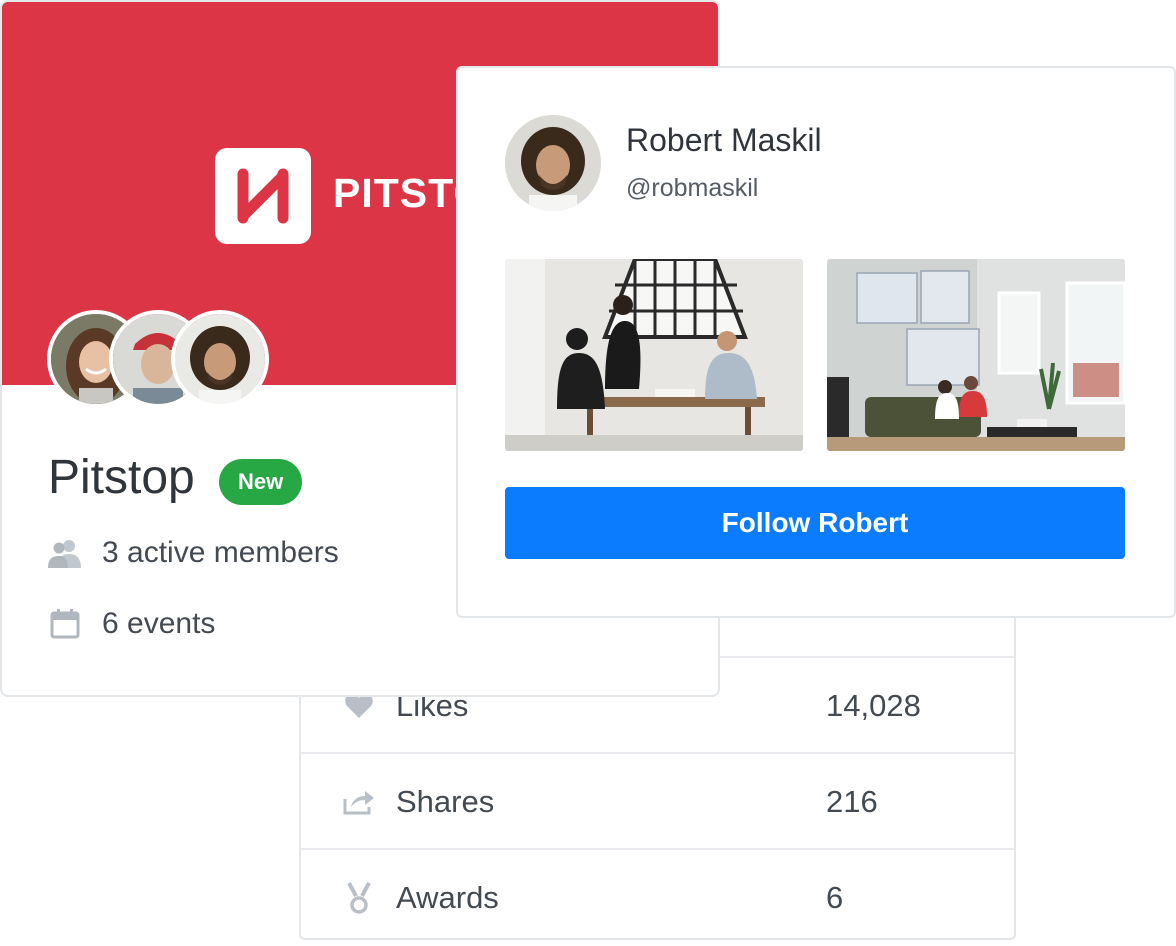 The image size is (1176, 946). I want to click on profile-name: Robert Maskil, so click(724, 140).